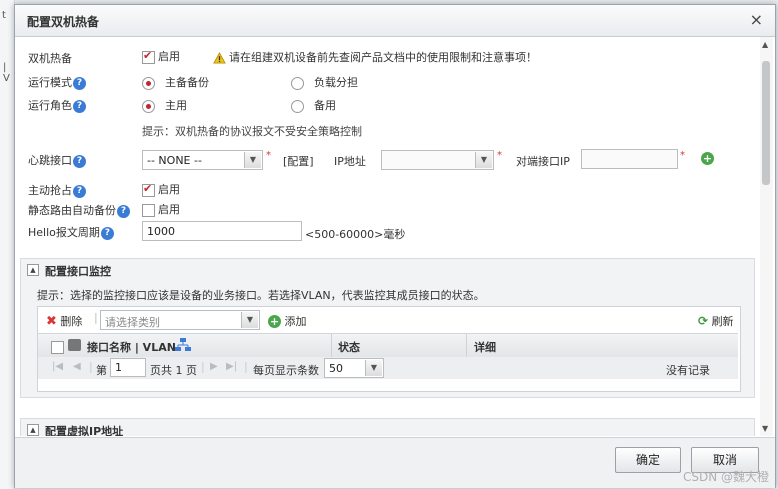 The height and width of the screenshot is (489, 778). What do you see at coordinates (722, 321) in the screenshot?
I see `refresh-button-label: 刷新` at bounding box center [722, 321].